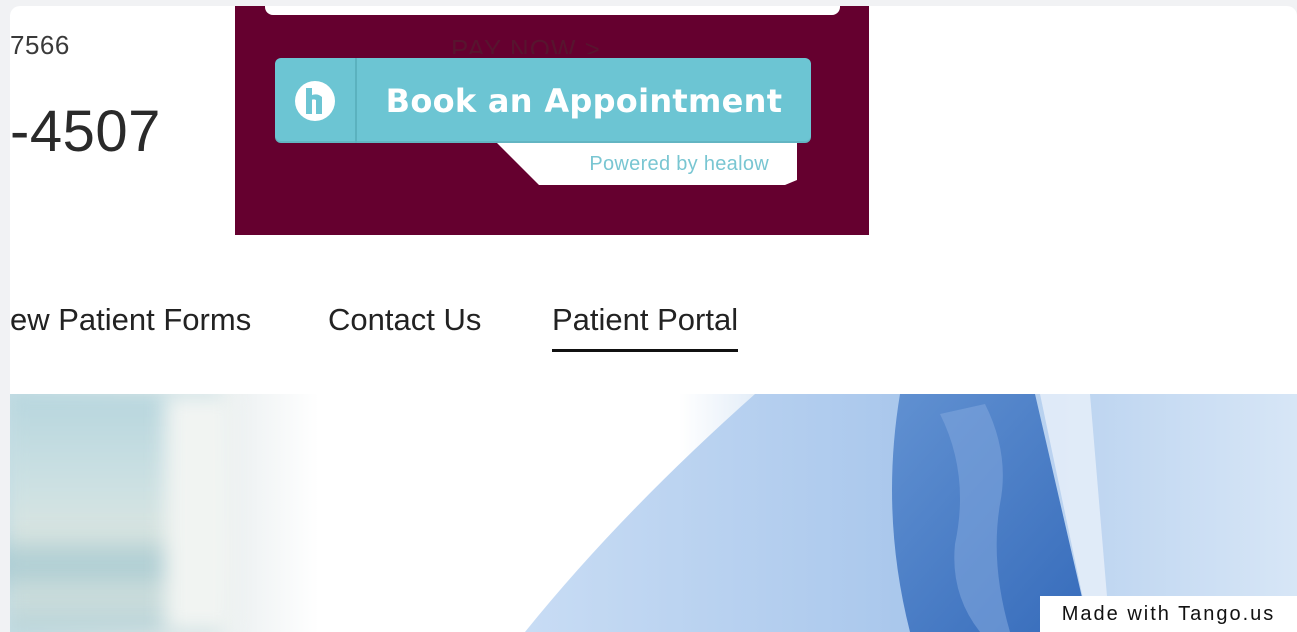 The width and height of the screenshot is (1297, 632). Describe the element at coordinates (316, 100) in the screenshot. I see `healow-h-icon` at that location.